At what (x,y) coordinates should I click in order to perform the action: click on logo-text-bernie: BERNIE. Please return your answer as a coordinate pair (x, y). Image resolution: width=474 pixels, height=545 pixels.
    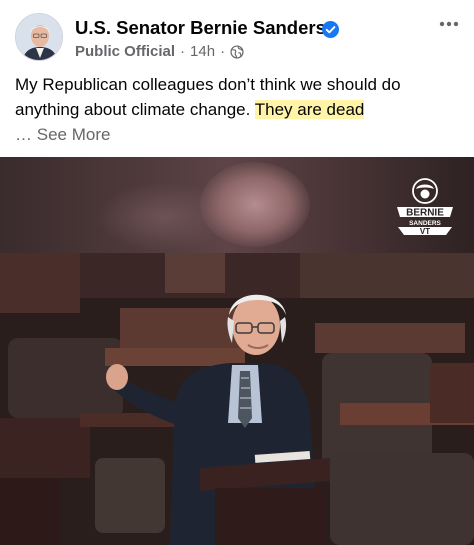
    Looking at the image, I should click on (425, 213).